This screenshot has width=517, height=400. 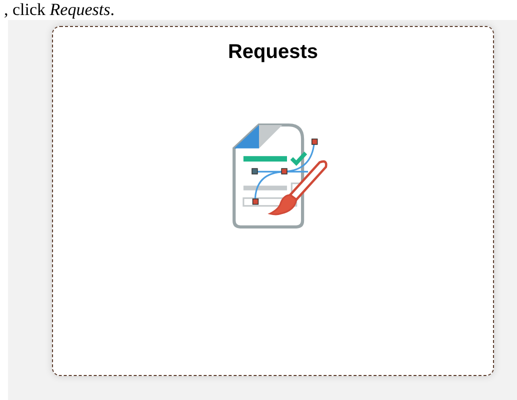 I want to click on instruction-text: , click Requests., so click(x=59, y=10).